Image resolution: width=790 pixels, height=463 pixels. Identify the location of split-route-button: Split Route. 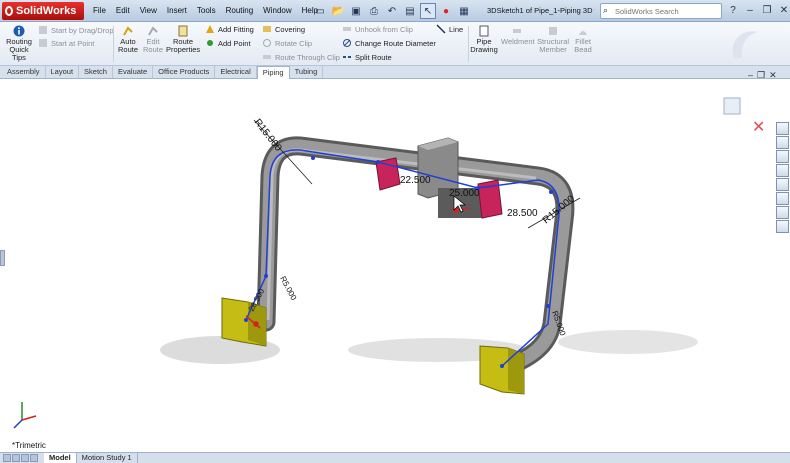
(367, 58).